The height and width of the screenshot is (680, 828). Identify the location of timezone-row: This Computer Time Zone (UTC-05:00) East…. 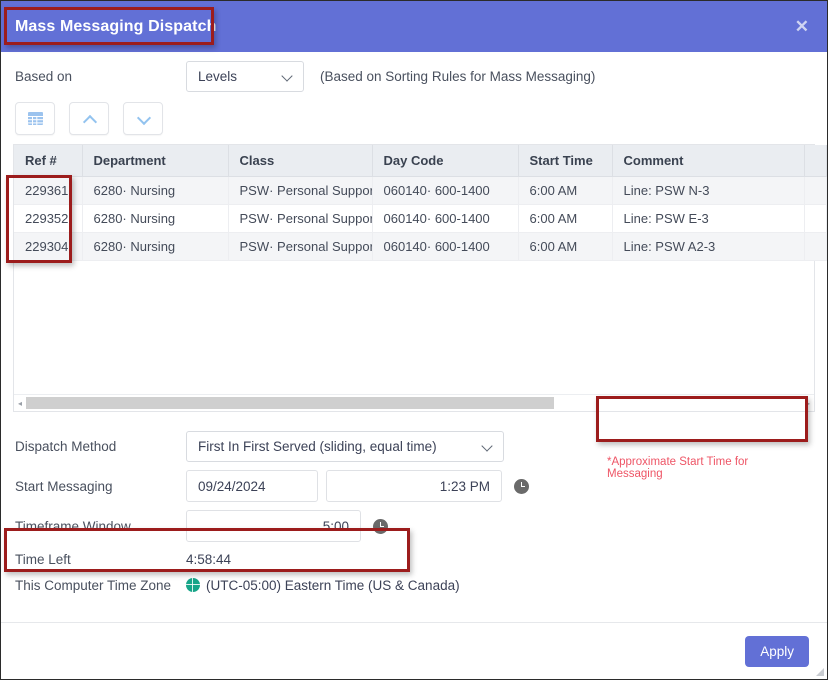
(414, 585).